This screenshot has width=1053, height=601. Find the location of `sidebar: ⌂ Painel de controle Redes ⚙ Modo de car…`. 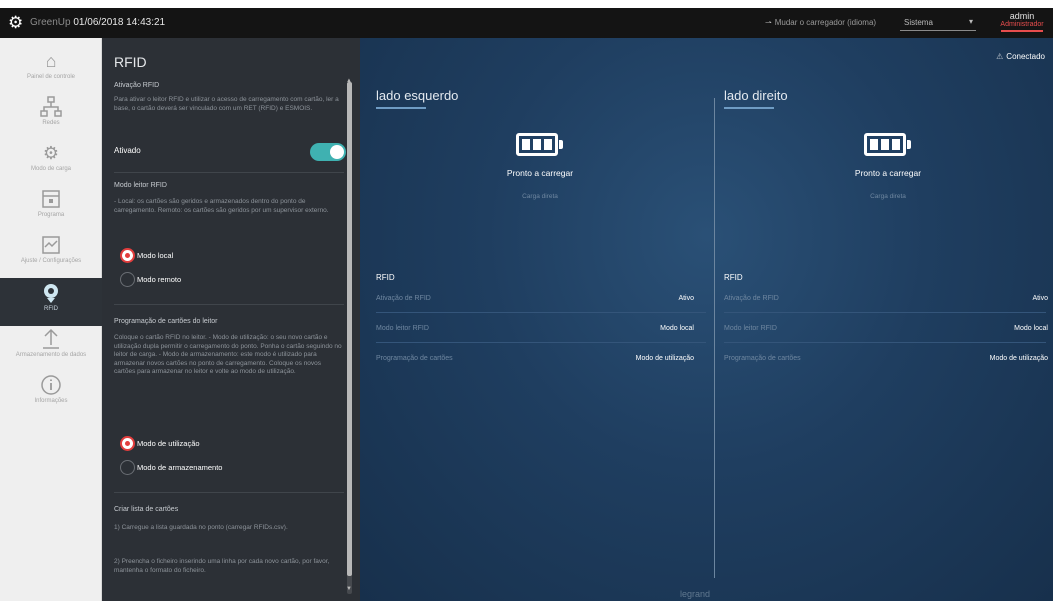

sidebar: ⌂ Painel de controle Redes ⚙ Modo de car… is located at coordinates (51, 319).